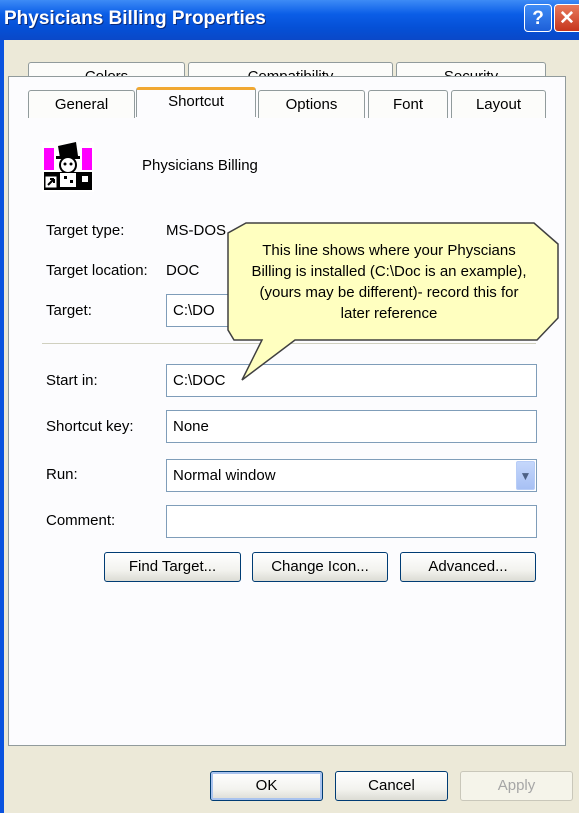 The height and width of the screenshot is (813, 579). Describe the element at coordinates (135, 18) in the screenshot. I see `window-title: Physicians Billing Properties` at that location.